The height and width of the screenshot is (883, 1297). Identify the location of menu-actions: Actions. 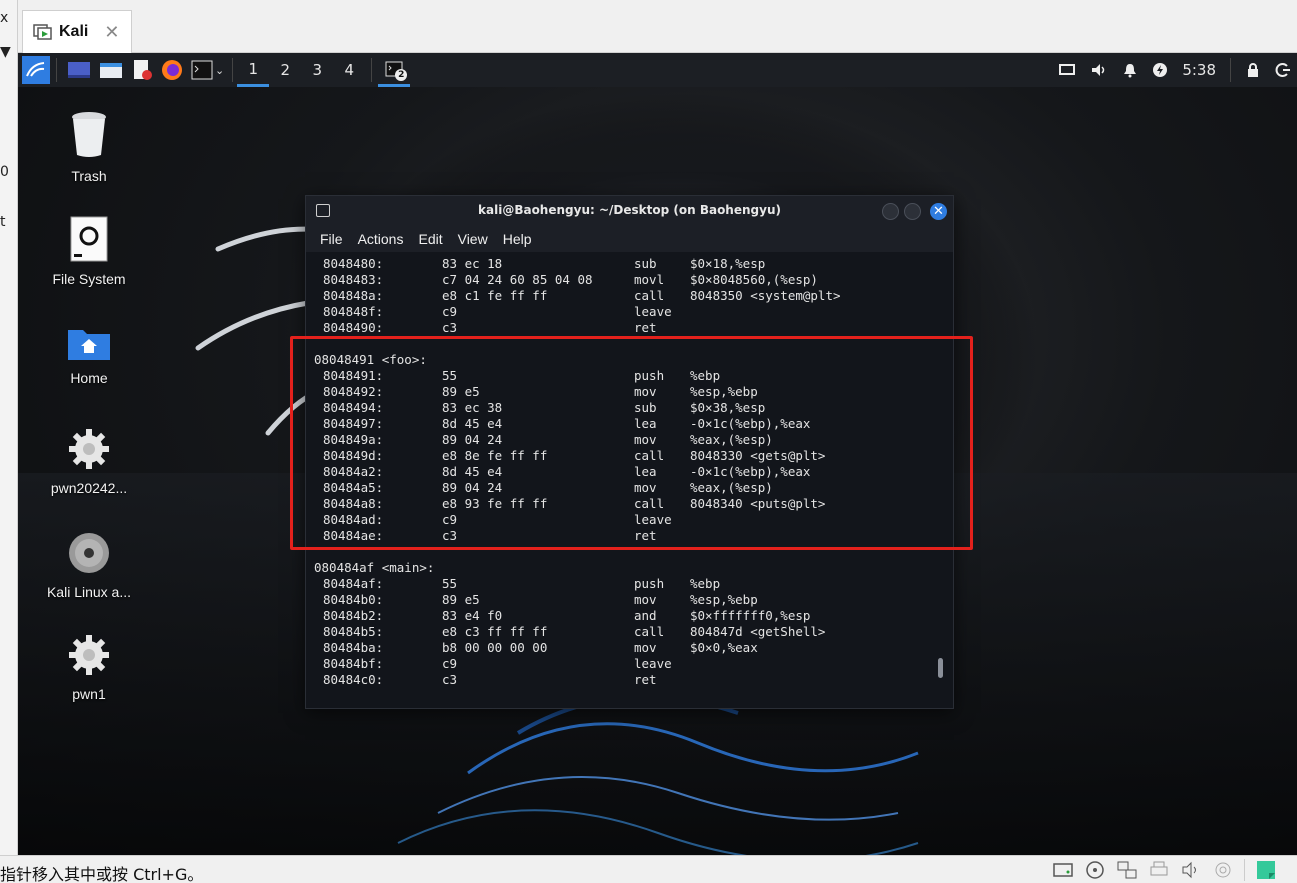
(381, 239).